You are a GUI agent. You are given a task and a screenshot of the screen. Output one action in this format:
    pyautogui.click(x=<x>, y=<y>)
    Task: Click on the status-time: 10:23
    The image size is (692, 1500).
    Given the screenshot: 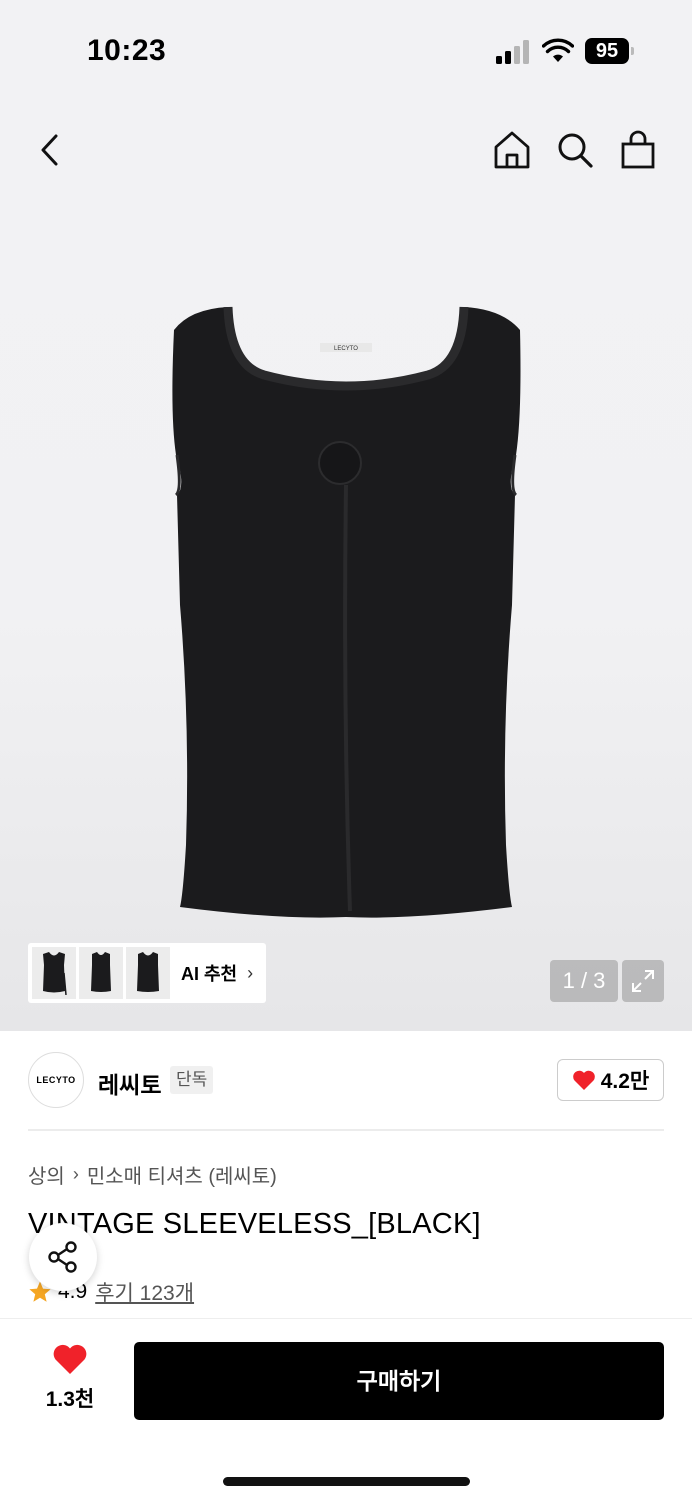 What is the action you would take?
    pyautogui.click(x=127, y=50)
    